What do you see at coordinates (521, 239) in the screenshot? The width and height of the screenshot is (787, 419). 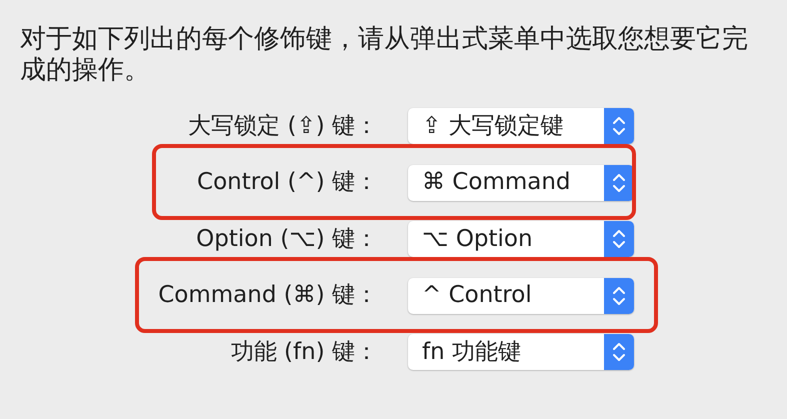 I see `popup-menu: ⌥ Option` at bounding box center [521, 239].